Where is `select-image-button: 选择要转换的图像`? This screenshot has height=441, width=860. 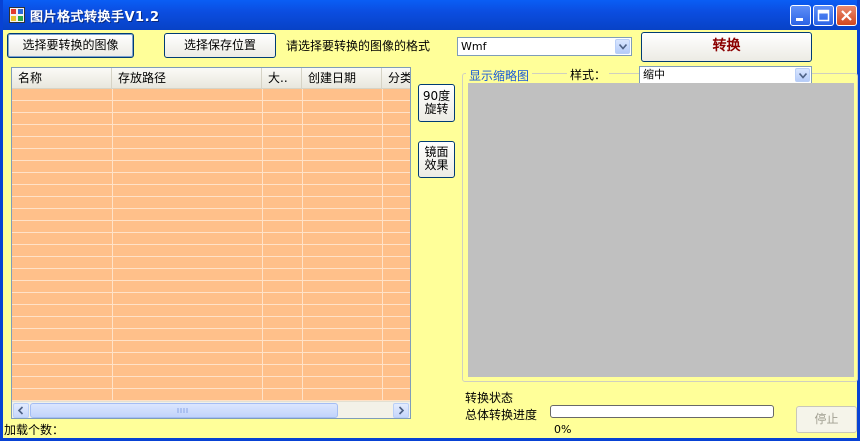
select-image-button: 选择要转换的图像 is located at coordinates (70, 45).